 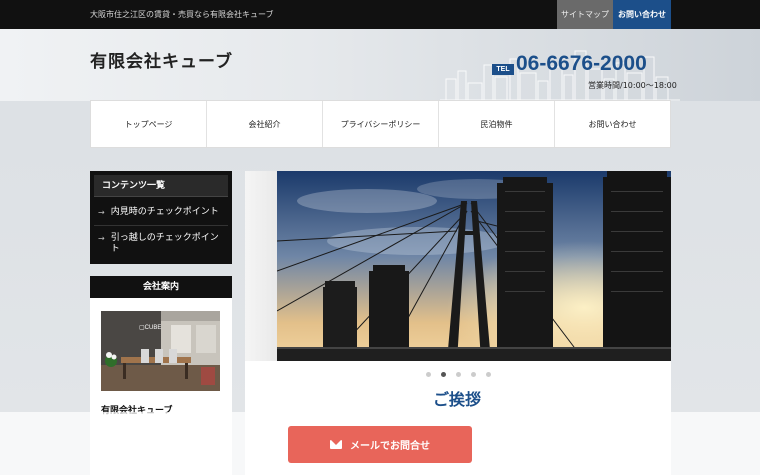 I want to click on slider-dots, so click(x=458, y=374).